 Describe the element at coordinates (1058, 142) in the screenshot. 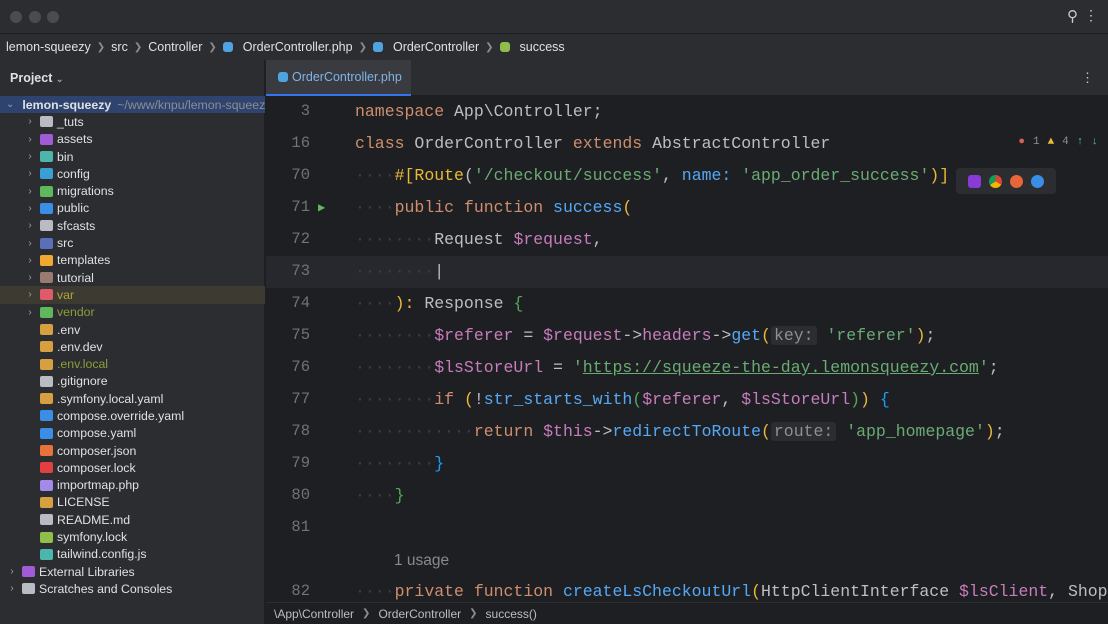

I see `inspection-widget: ● 1 ▲ 4 ↑ ↓` at that location.